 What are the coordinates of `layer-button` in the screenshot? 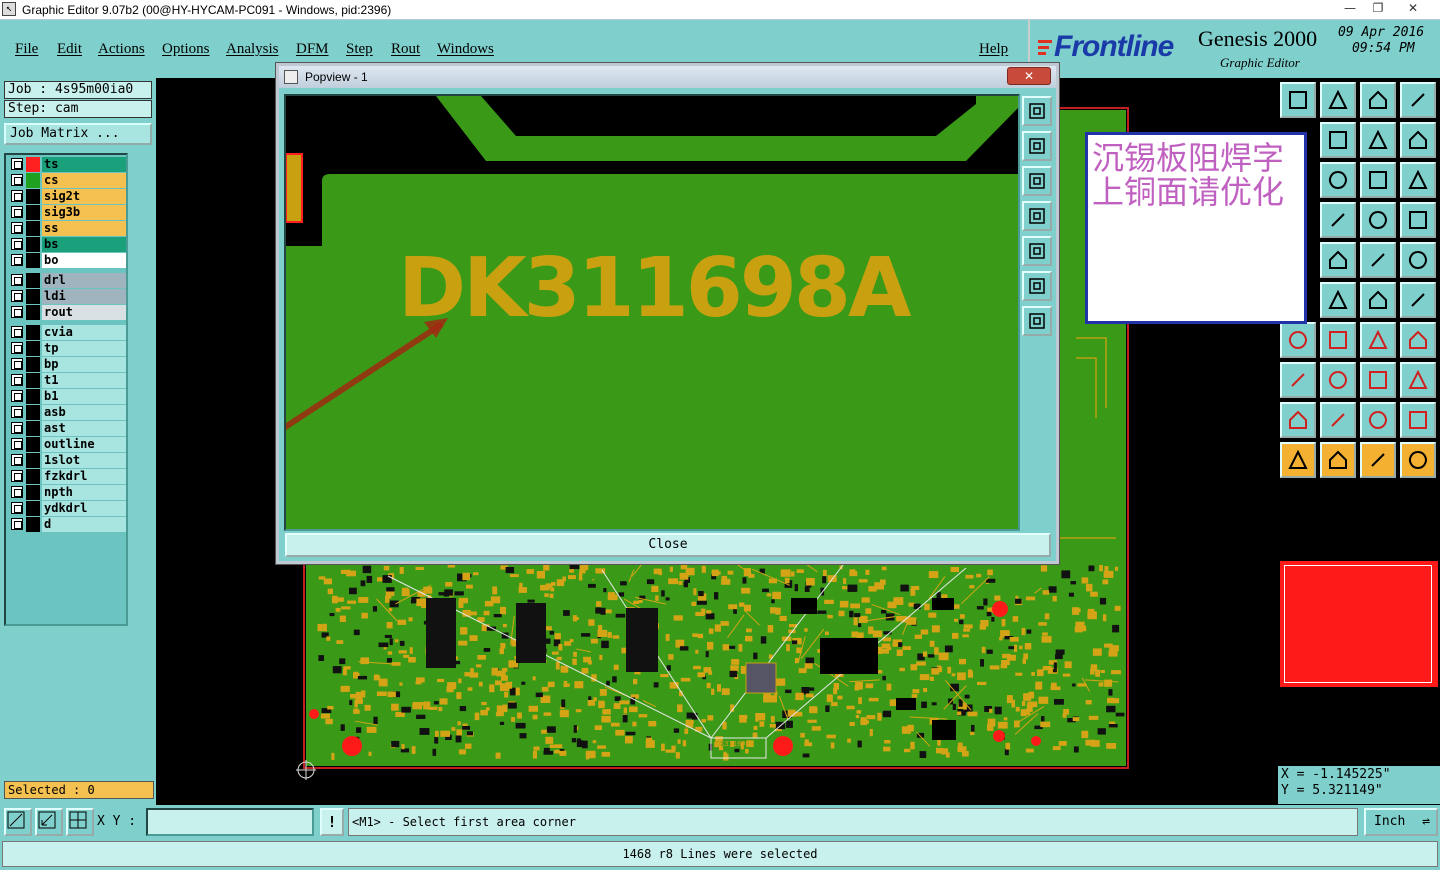 It's located at (1378, 220).